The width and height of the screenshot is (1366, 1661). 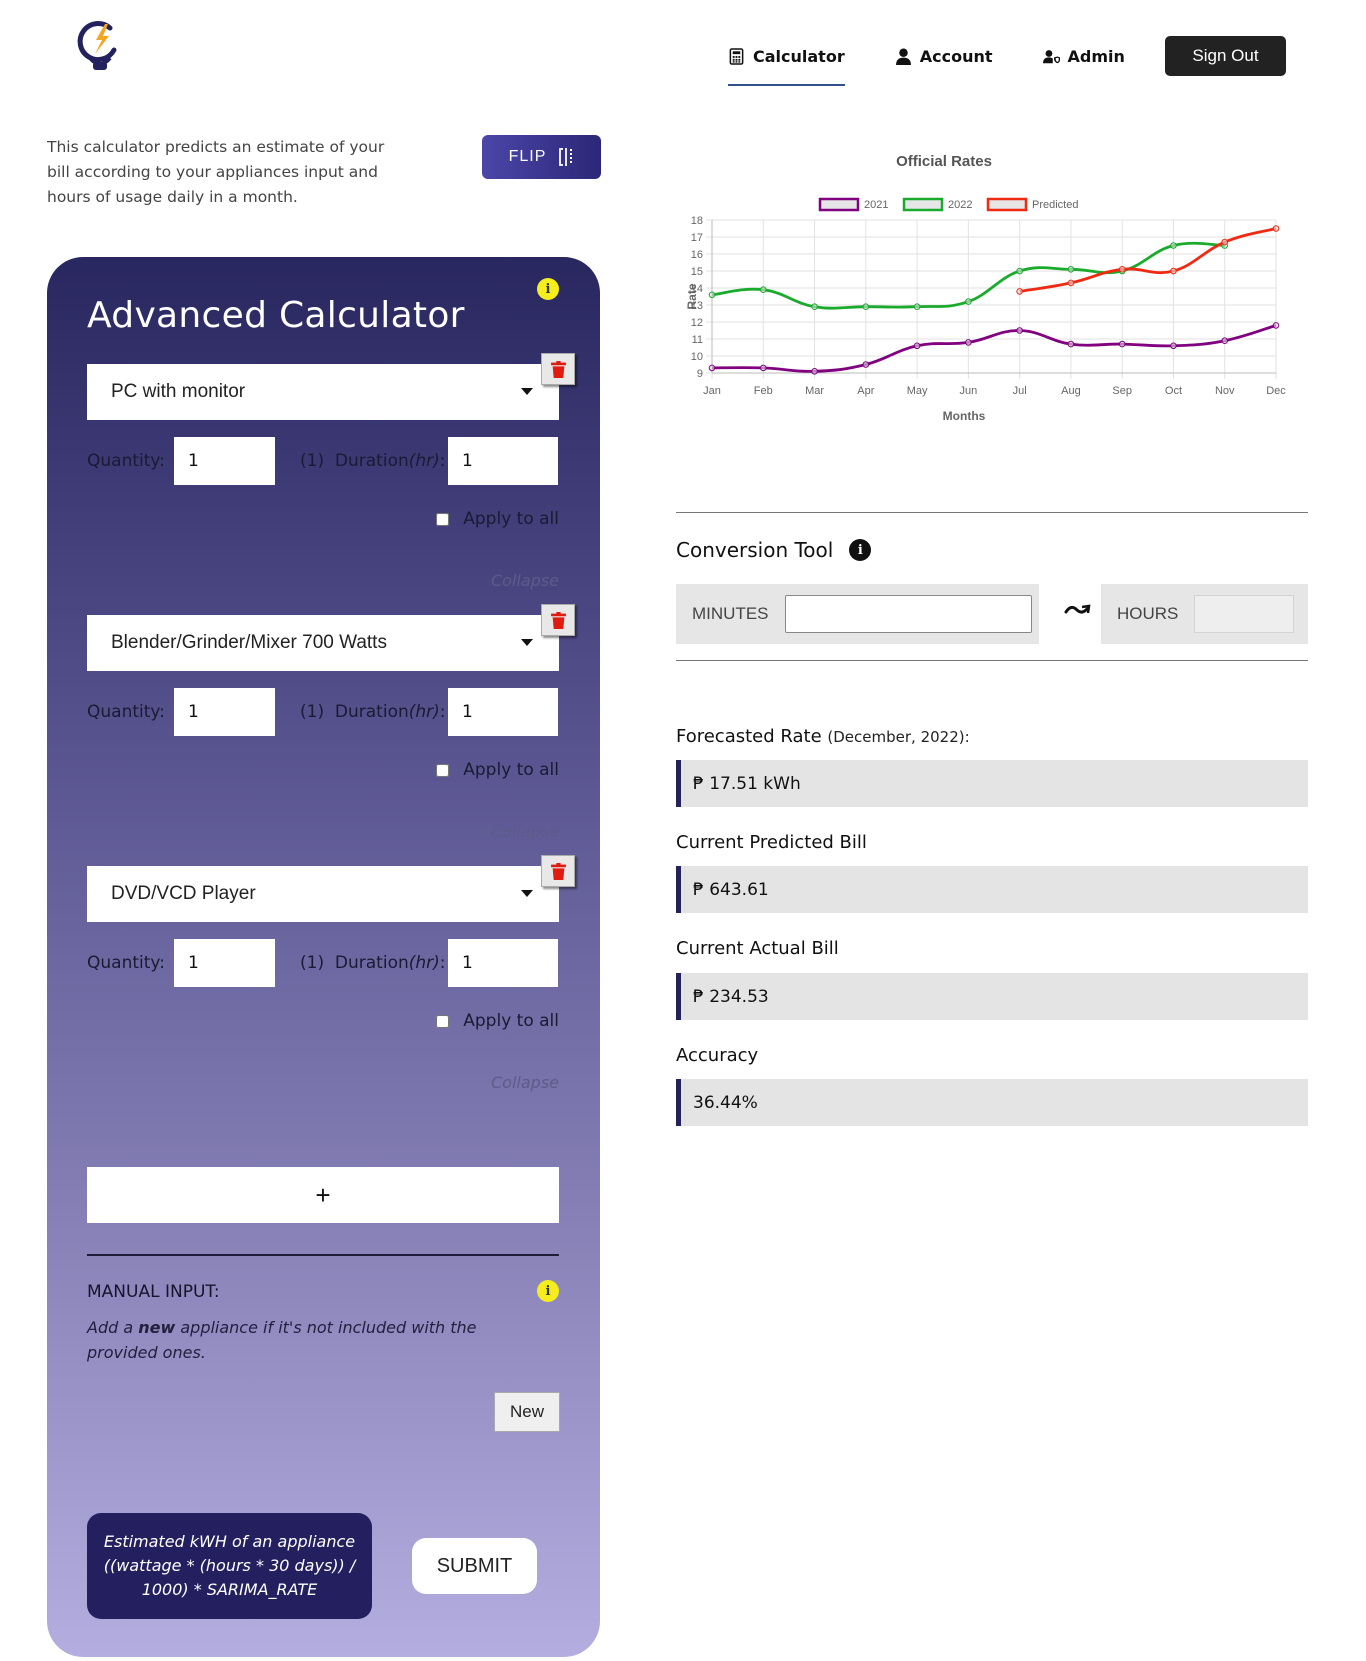 What do you see at coordinates (736, 56) in the screenshot?
I see `calculator-icon` at bounding box center [736, 56].